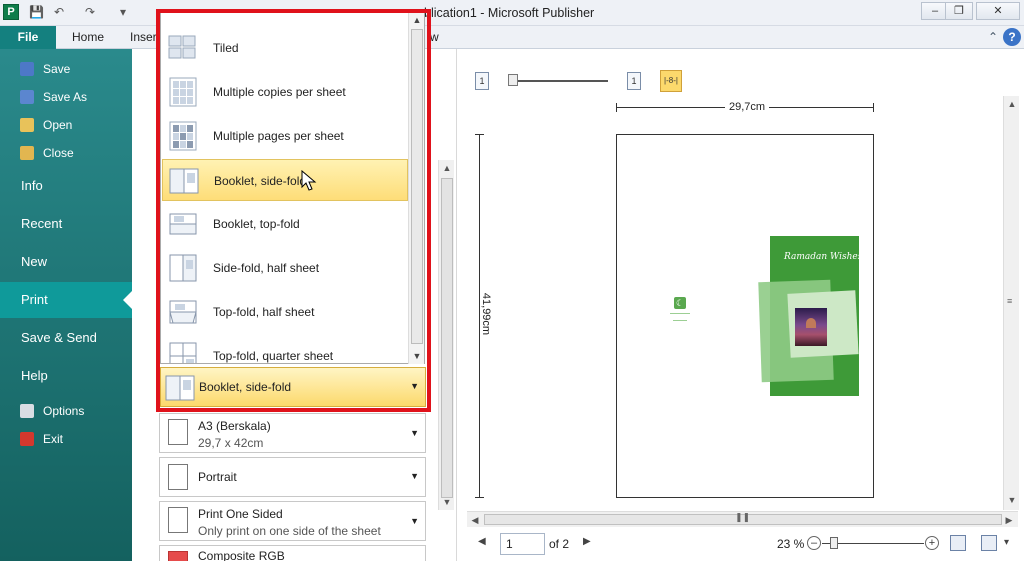 Image resolution: width=1024 pixels, height=561 pixels. I want to click on preview-horizontal-scrollbar: ◀ ❚❚ ▶, so click(742, 519).